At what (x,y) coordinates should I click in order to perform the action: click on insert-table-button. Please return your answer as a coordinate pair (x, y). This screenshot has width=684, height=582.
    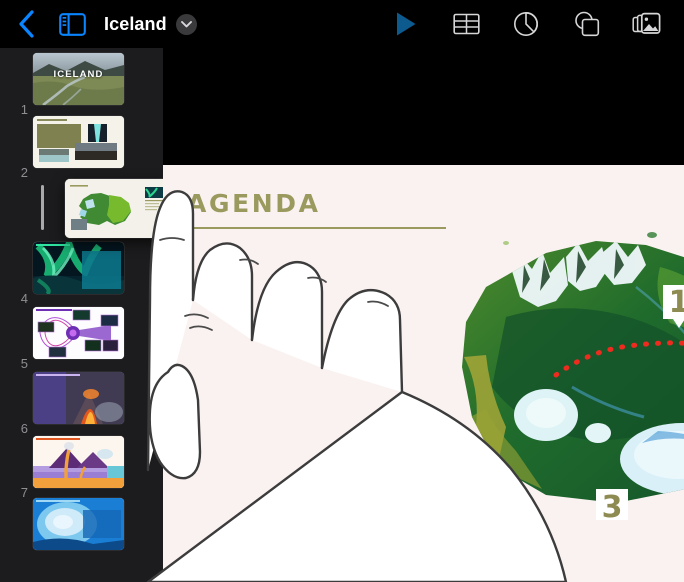
    Looking at the image, I should click on (466, 24).